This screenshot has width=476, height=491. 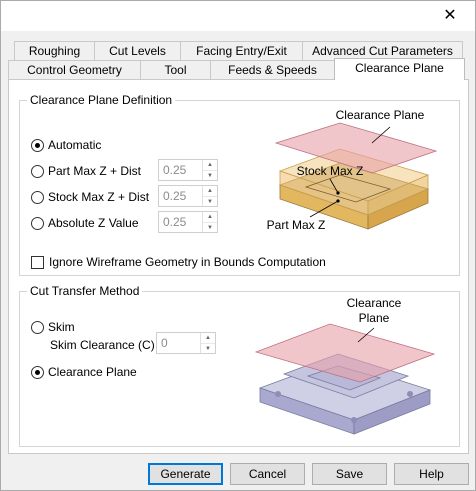 I want to click on help-button: Help, so click(x=431, y=474).